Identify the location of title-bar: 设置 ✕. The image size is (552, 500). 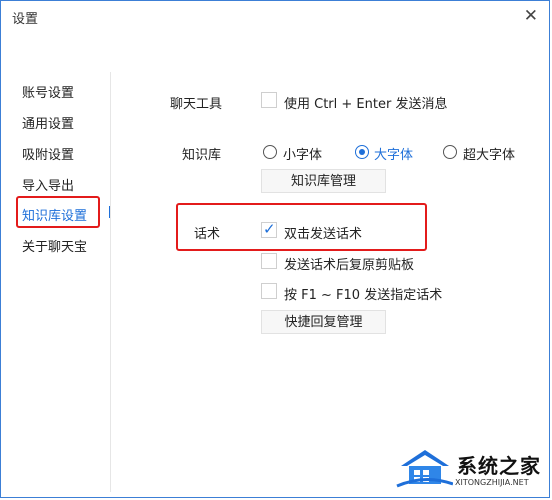
(276, 16).